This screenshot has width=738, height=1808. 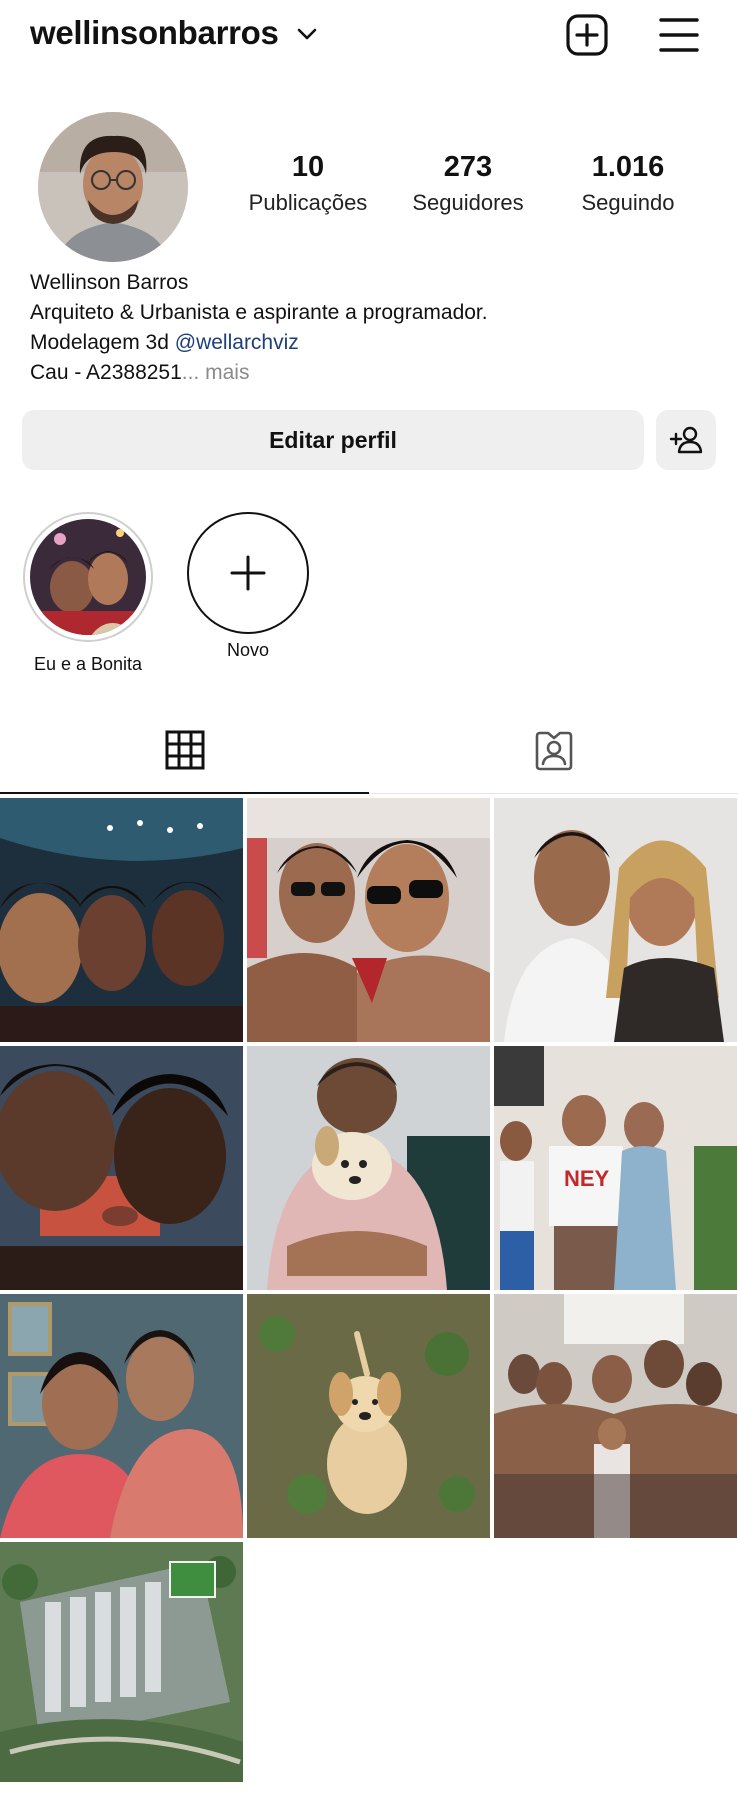 What do you see at coordinates (109, 282) in the screenshot?
I see `profile-display-name: Wellinson Barros` at bounding box center [109, 282].